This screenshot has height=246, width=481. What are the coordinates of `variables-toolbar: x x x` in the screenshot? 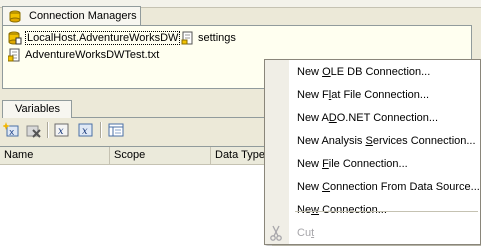 It's located at (136, 130).